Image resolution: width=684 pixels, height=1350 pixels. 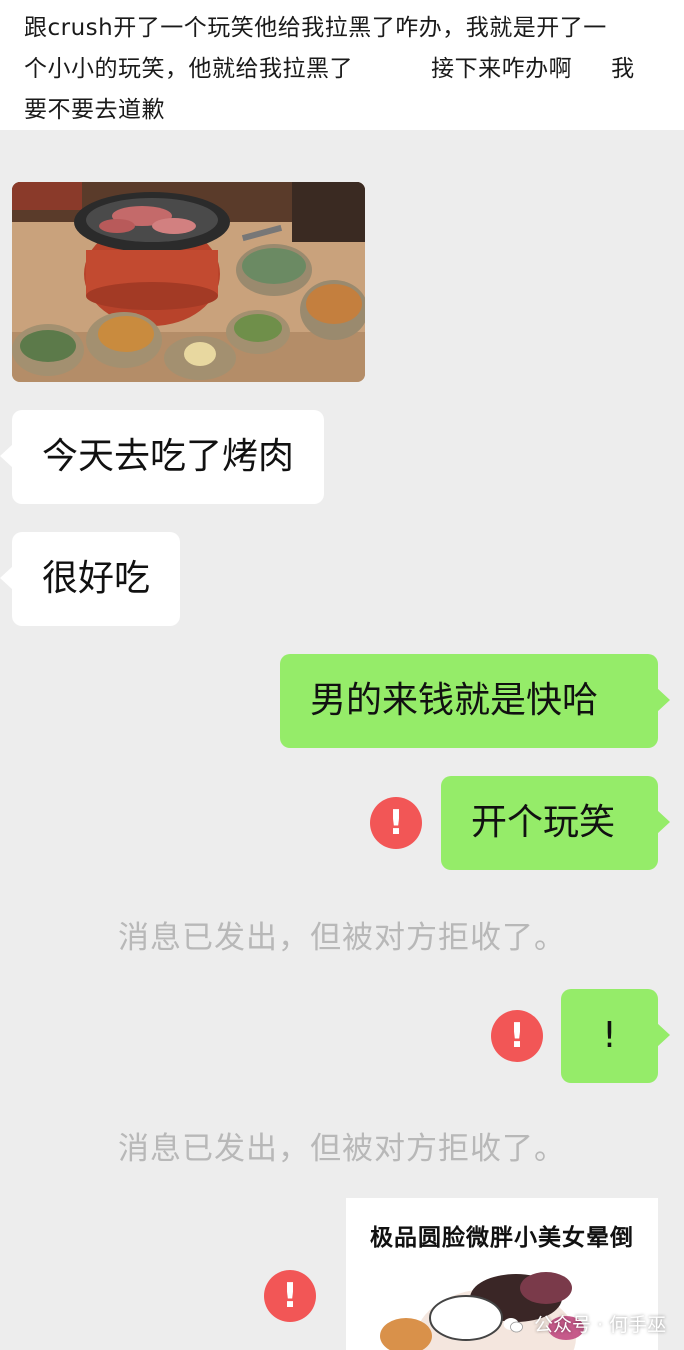 I want to click on message-text: 今天去吃了烤肉, so click(x=168, y=456).